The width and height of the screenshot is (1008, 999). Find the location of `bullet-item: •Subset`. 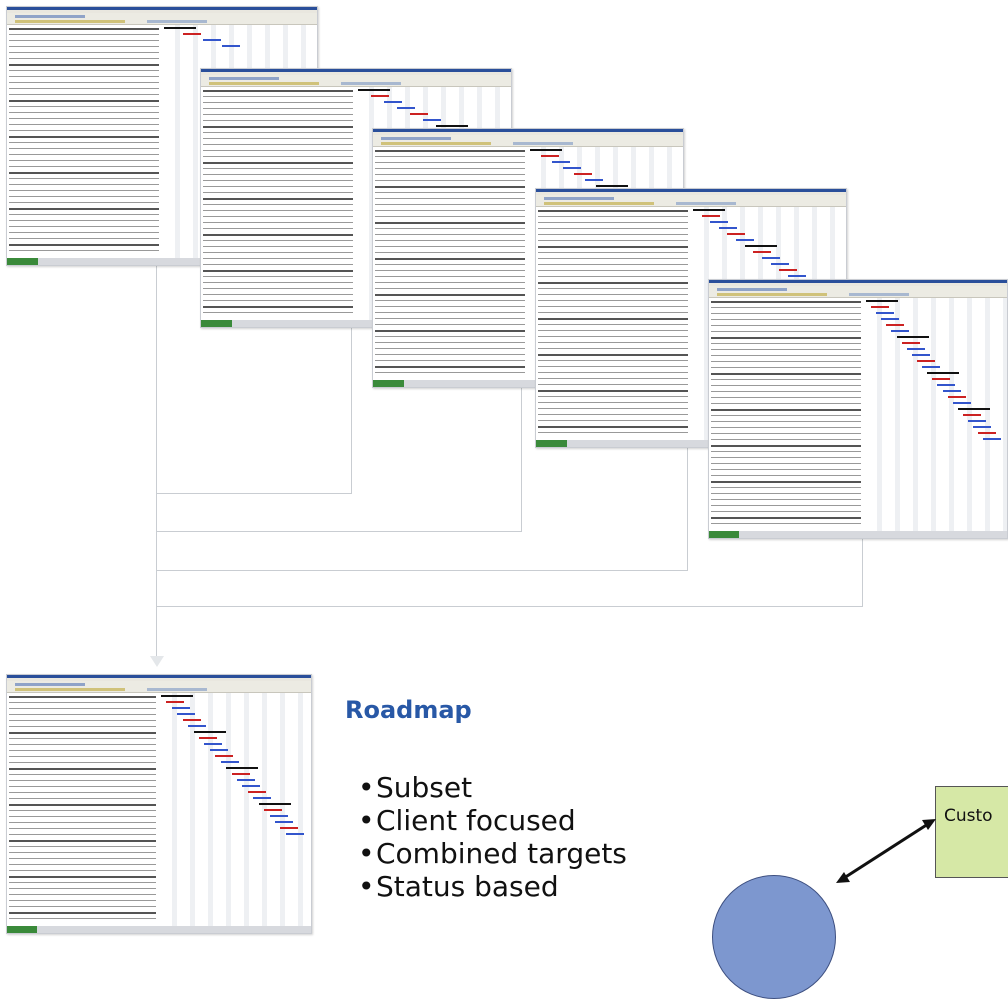

bullet-item: •Subset is located at coordinates (492, 787).